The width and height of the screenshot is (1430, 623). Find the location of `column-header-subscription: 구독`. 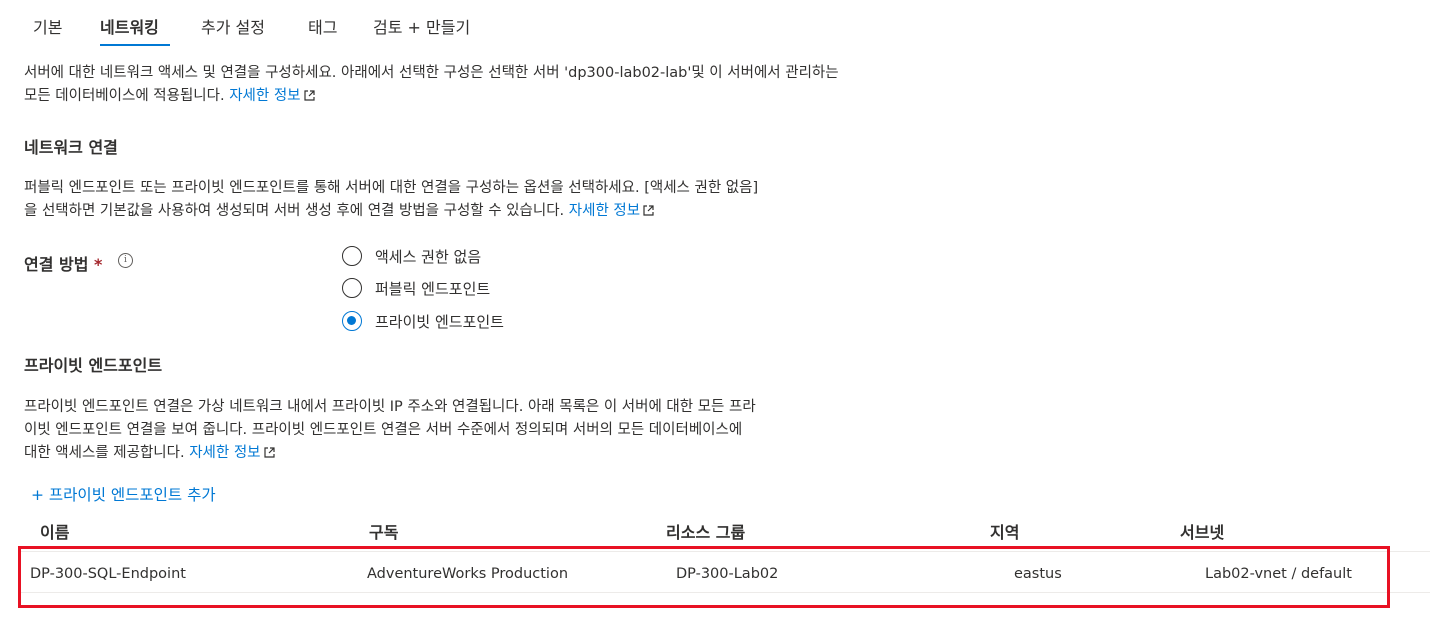

column-header-subscription: 구독 is located at coordinates (383, 531).